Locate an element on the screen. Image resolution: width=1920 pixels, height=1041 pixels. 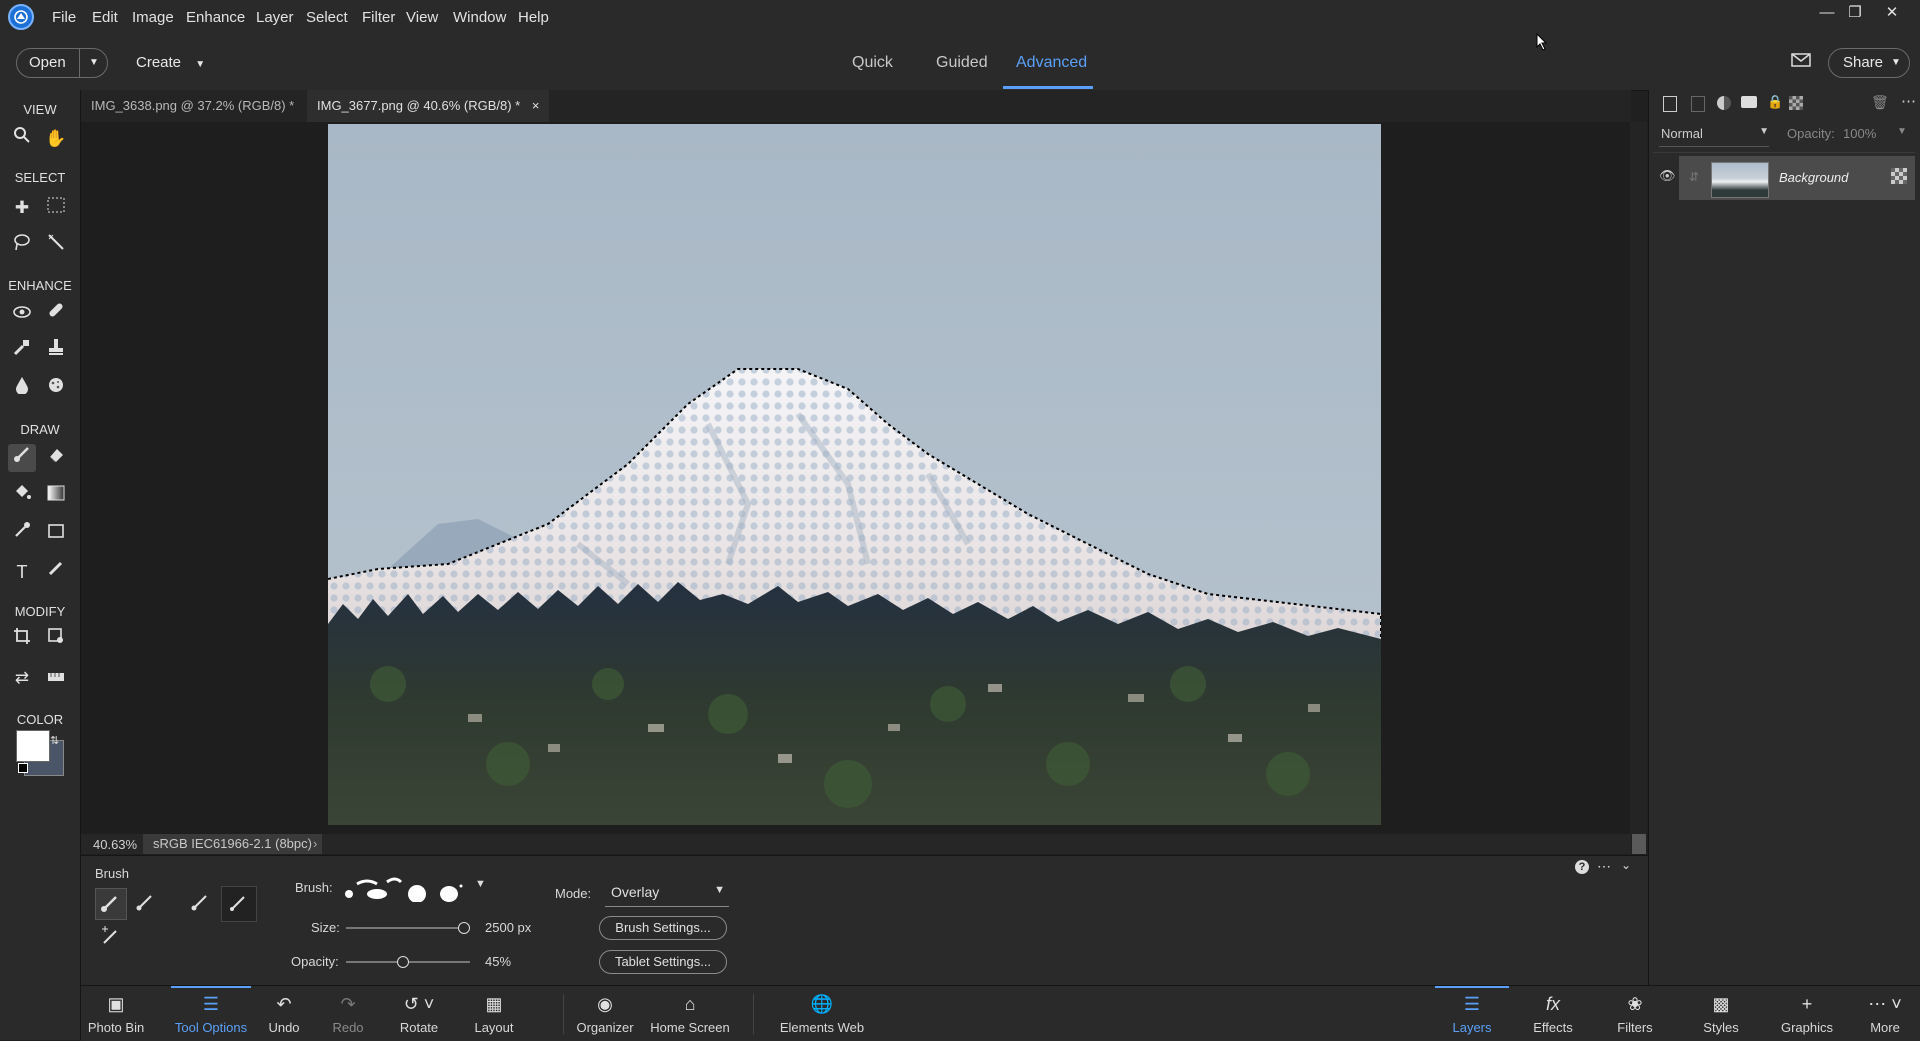
clone-stamp-icon is located at coordinates (56, 351).